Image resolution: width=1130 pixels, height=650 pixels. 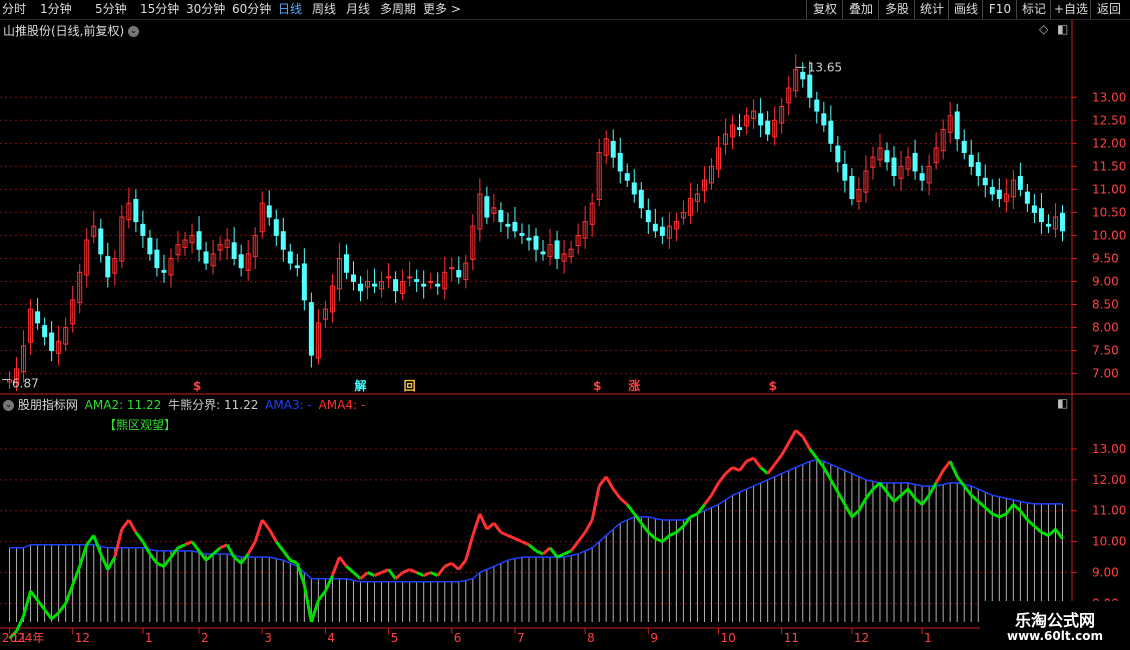 What do you see at coordinates (1105, 281) in the screenshot?
I see `y-tick-label: 9.00` at bounding box center [1105, 281].